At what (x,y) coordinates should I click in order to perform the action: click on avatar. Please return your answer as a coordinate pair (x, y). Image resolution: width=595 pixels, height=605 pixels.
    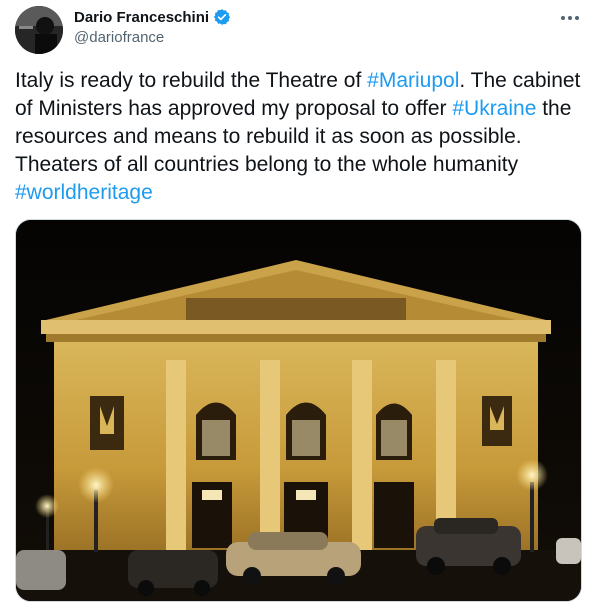
    Looking at the image, I should click on (39, 30).